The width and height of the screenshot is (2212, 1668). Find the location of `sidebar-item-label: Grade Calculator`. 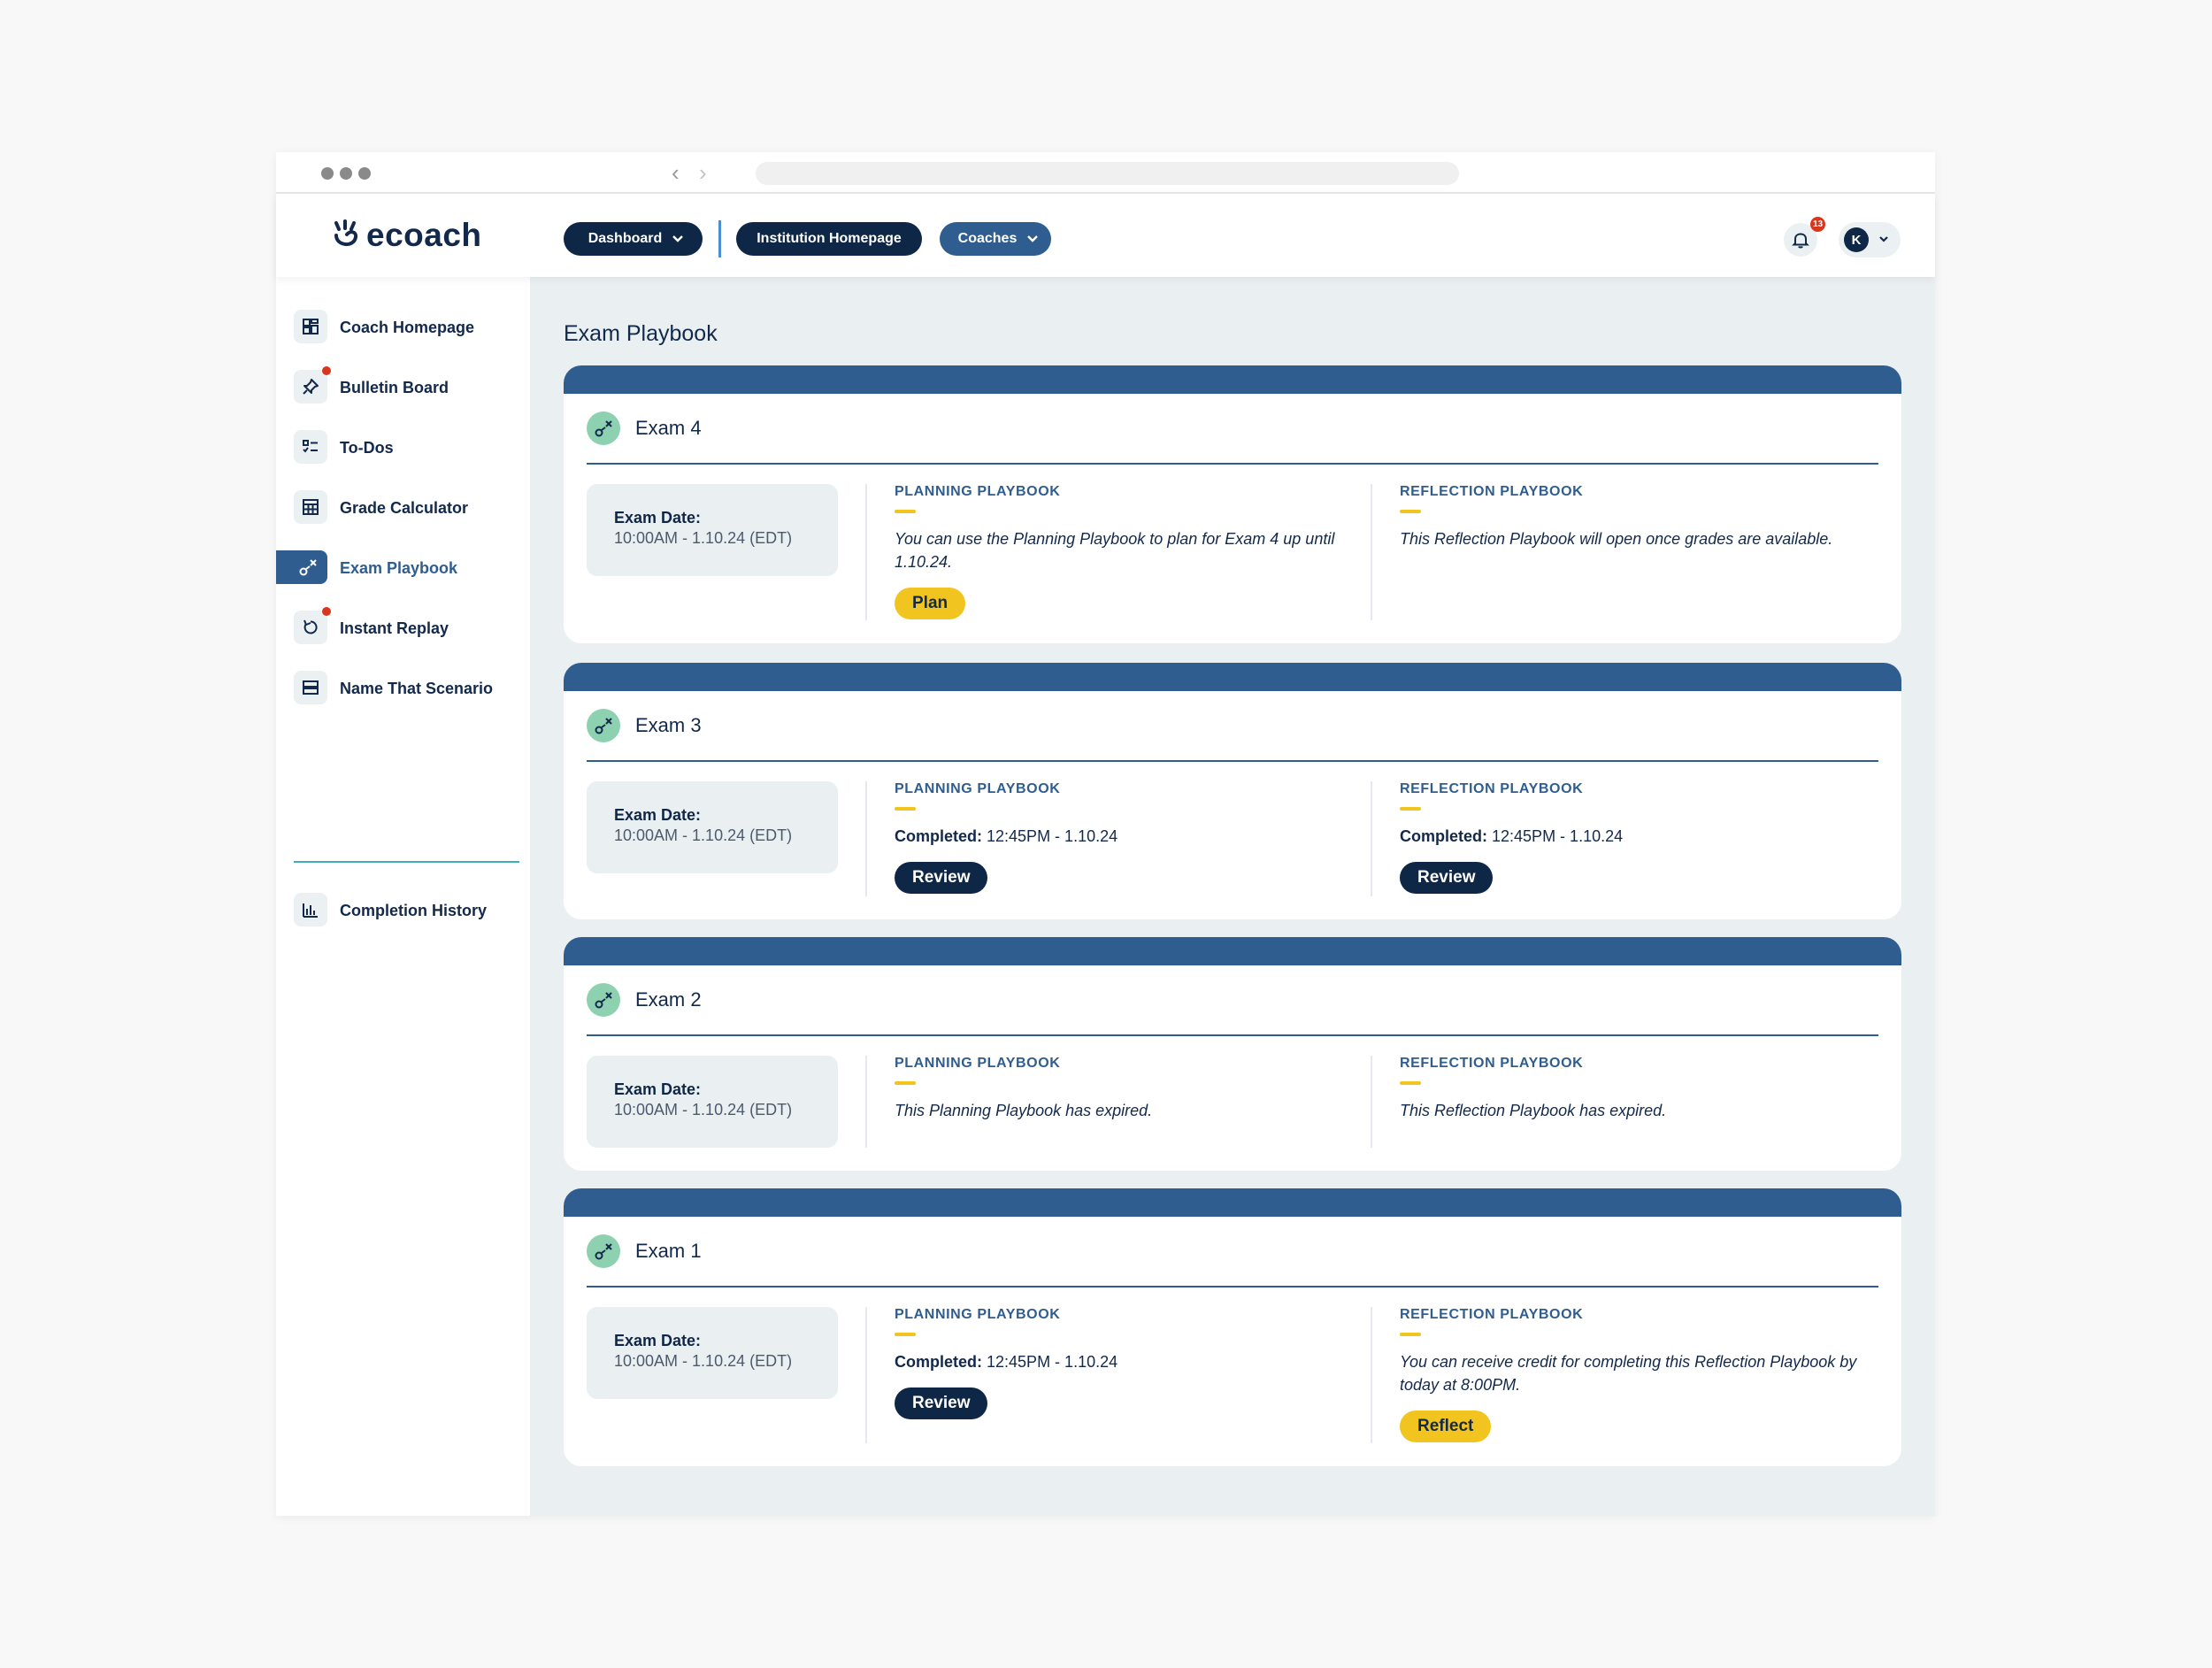

sidebar-item-label: Grade Calculator is located at coordinates (405, 507).